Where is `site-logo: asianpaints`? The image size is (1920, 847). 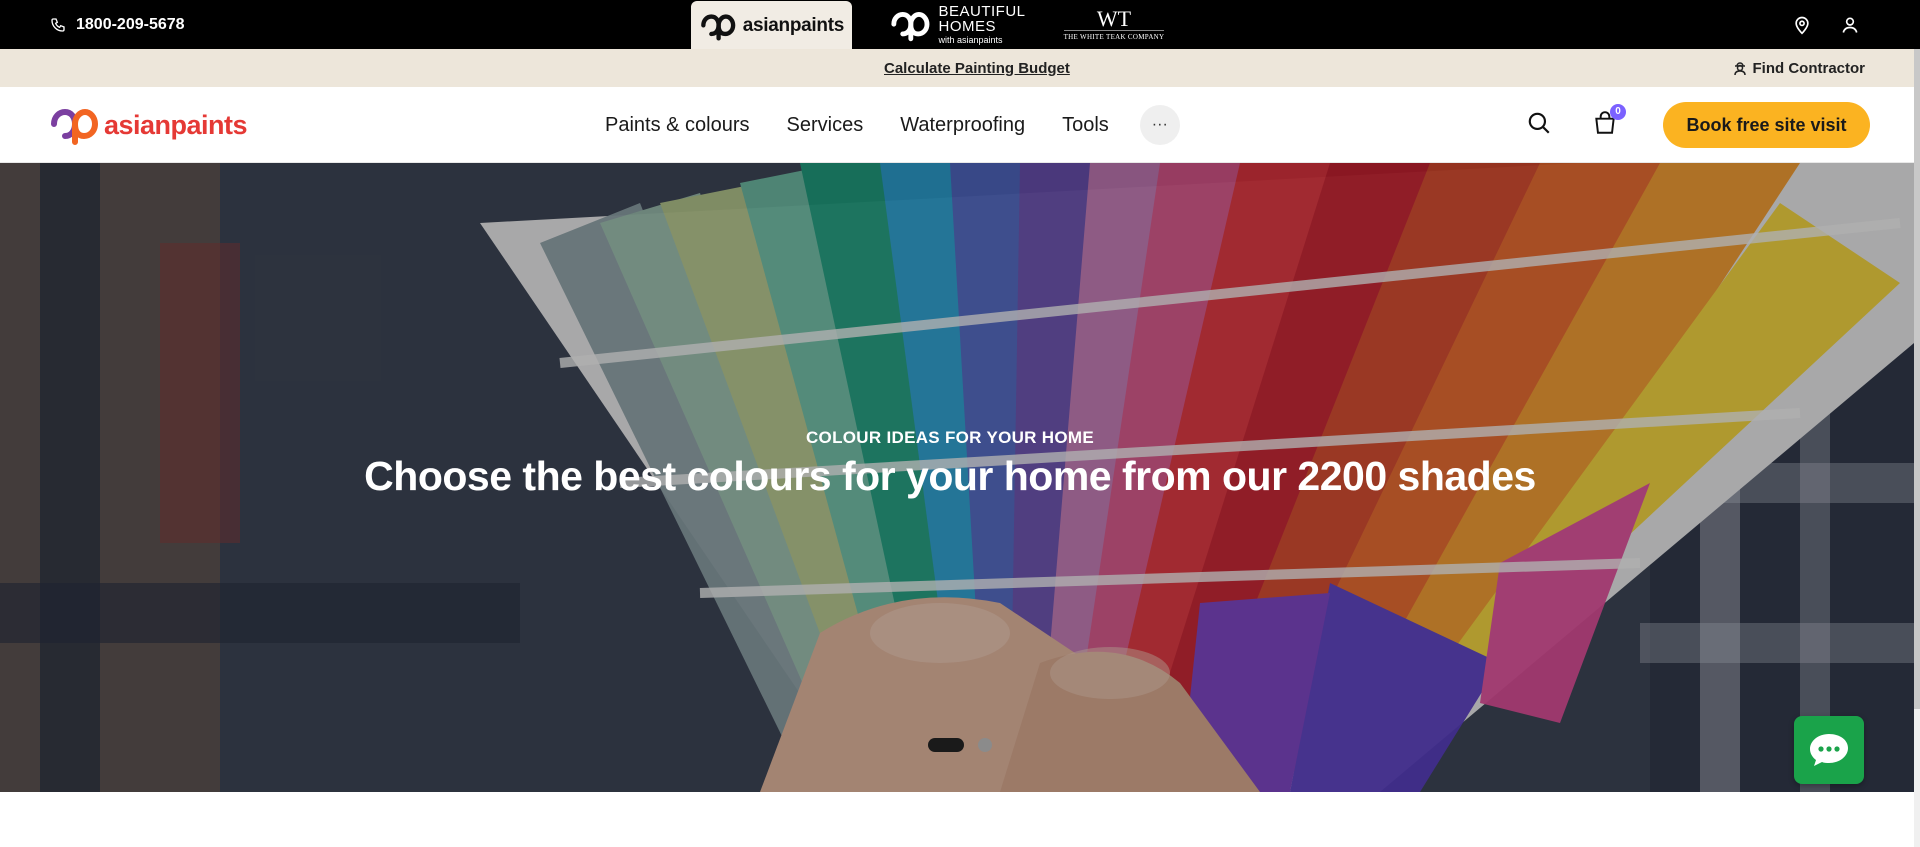 site-logo: asianpaints is located at coordinates (148, 125).